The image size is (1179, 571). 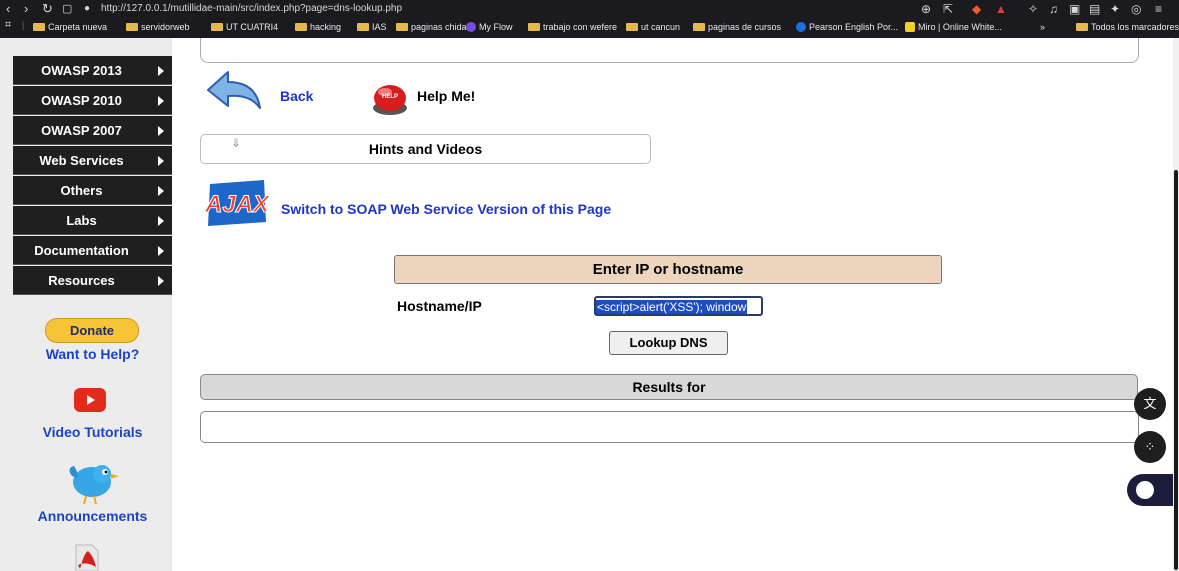 What do you see at coordinates (1150, 447) in the screenshot?
I see `apps-grid-icon: ⁘` at bounding box center [1150, 447].